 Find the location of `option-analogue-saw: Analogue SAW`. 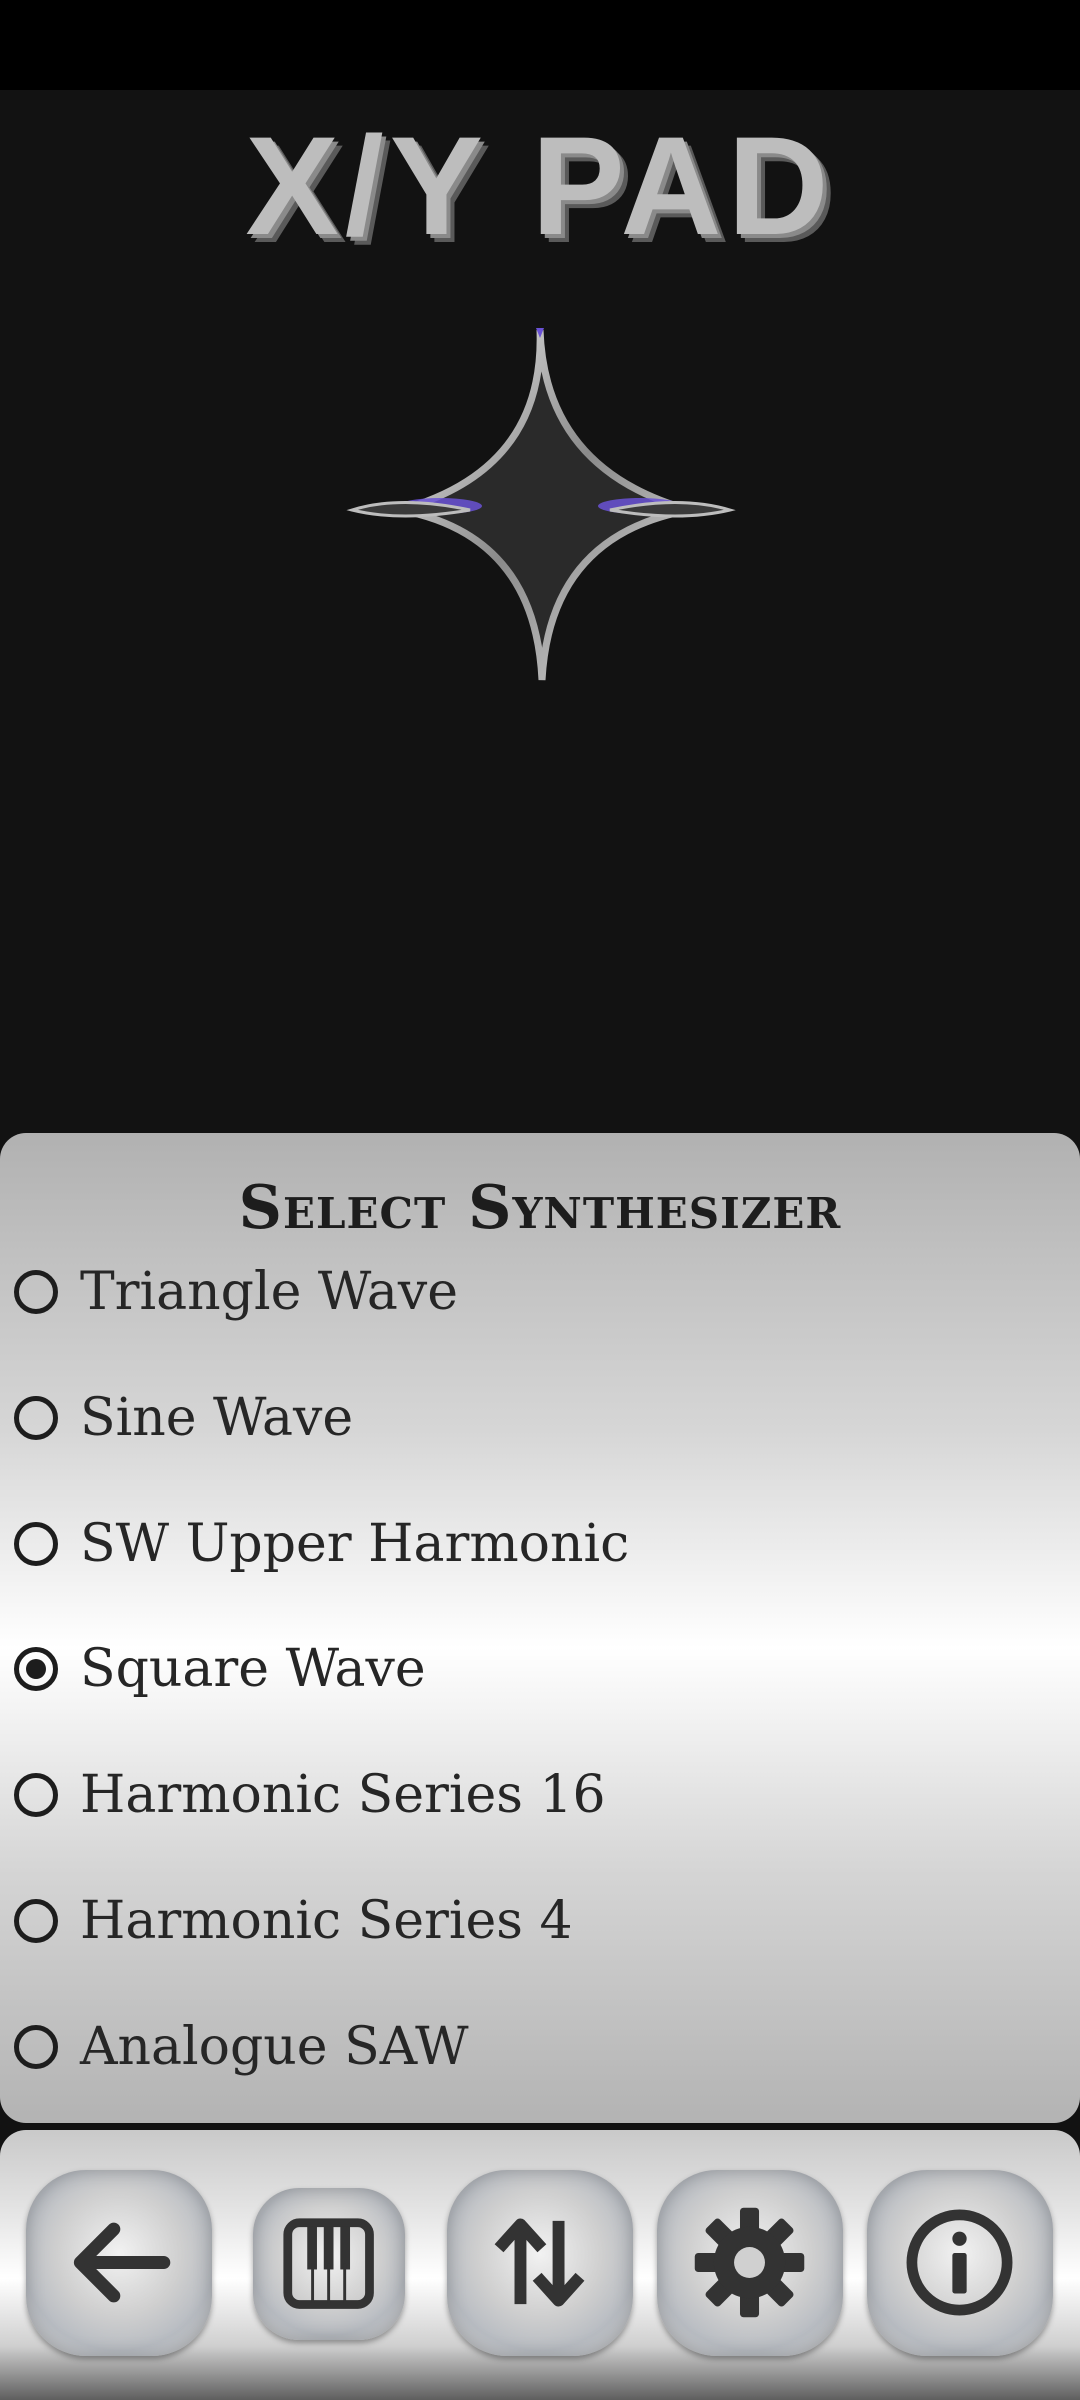

option-analogue-saw: Analogue SAW is located at coordinates (534, 2047).